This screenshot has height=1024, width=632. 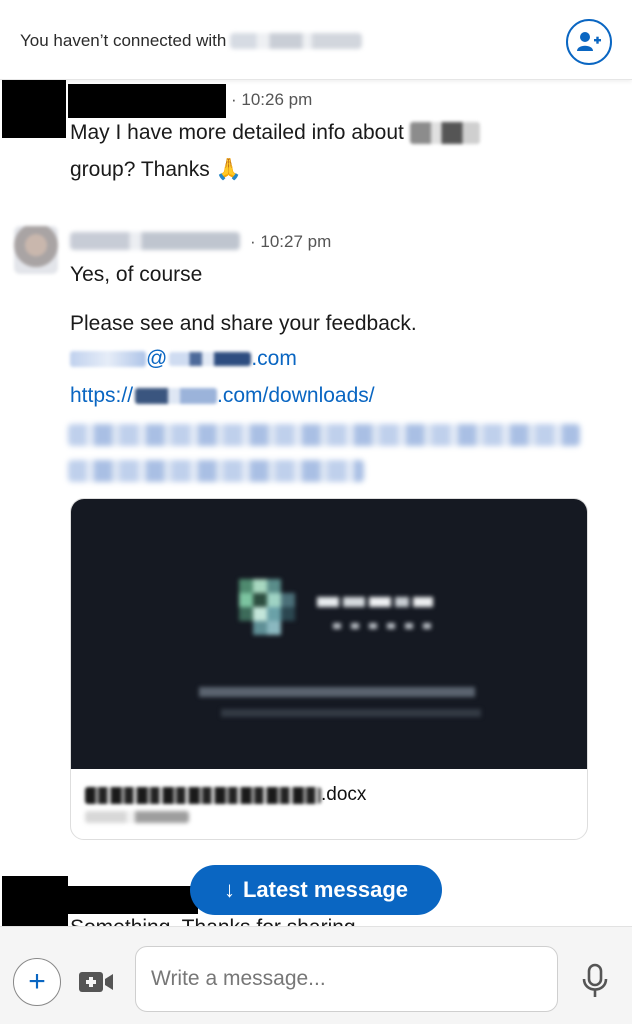 I want to click on url-suffix: .com/downloads/, so click(x=296, y=395).